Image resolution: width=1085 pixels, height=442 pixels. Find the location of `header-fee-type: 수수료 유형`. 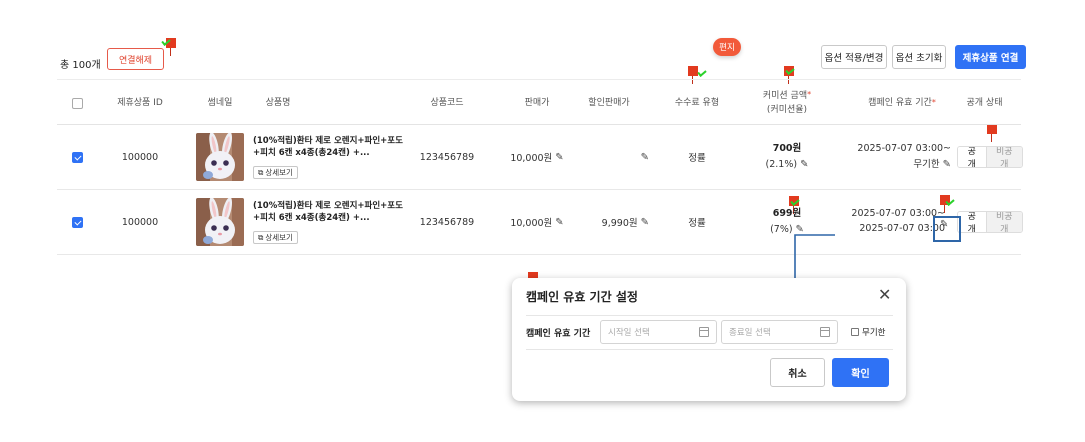

header-fee-type: 수수료 유형 is located at coordinates (697, 102).